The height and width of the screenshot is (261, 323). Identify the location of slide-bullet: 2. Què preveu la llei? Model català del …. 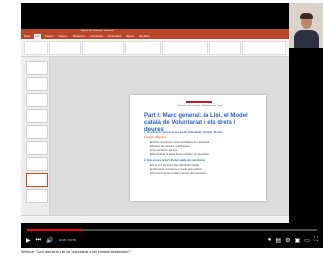
(174, 160).